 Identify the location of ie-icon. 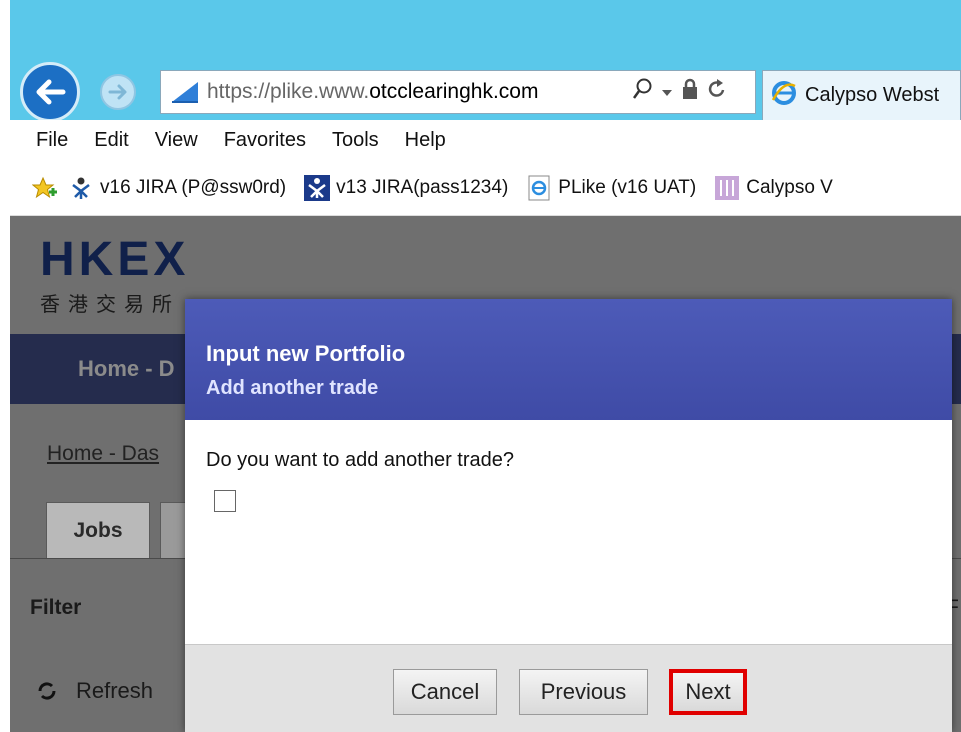
(784, 95).